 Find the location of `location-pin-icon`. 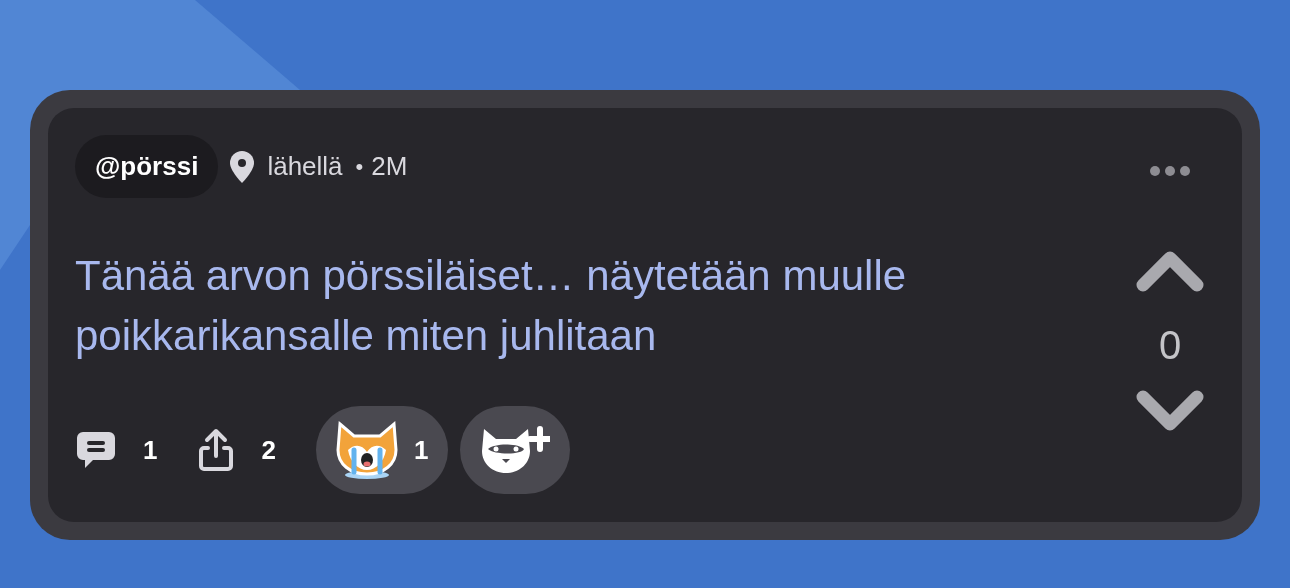

location-pin-icon is located at coordinates (242, 166).